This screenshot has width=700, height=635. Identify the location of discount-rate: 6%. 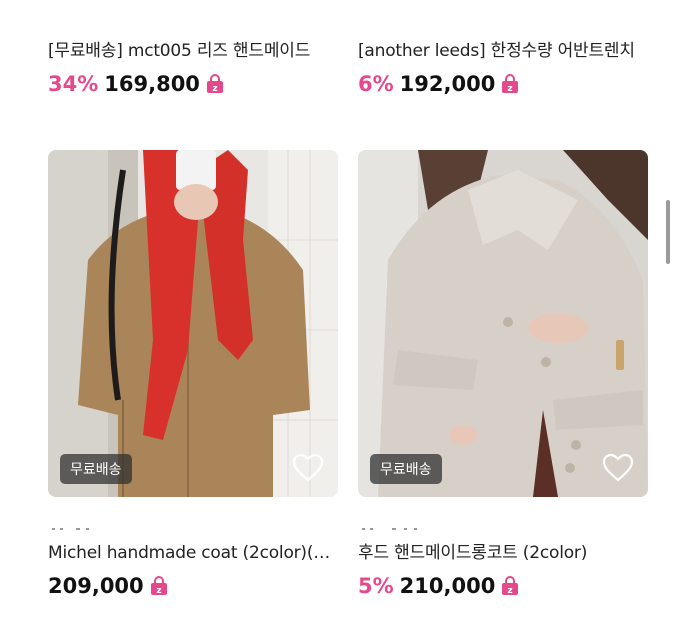
(376, 84).